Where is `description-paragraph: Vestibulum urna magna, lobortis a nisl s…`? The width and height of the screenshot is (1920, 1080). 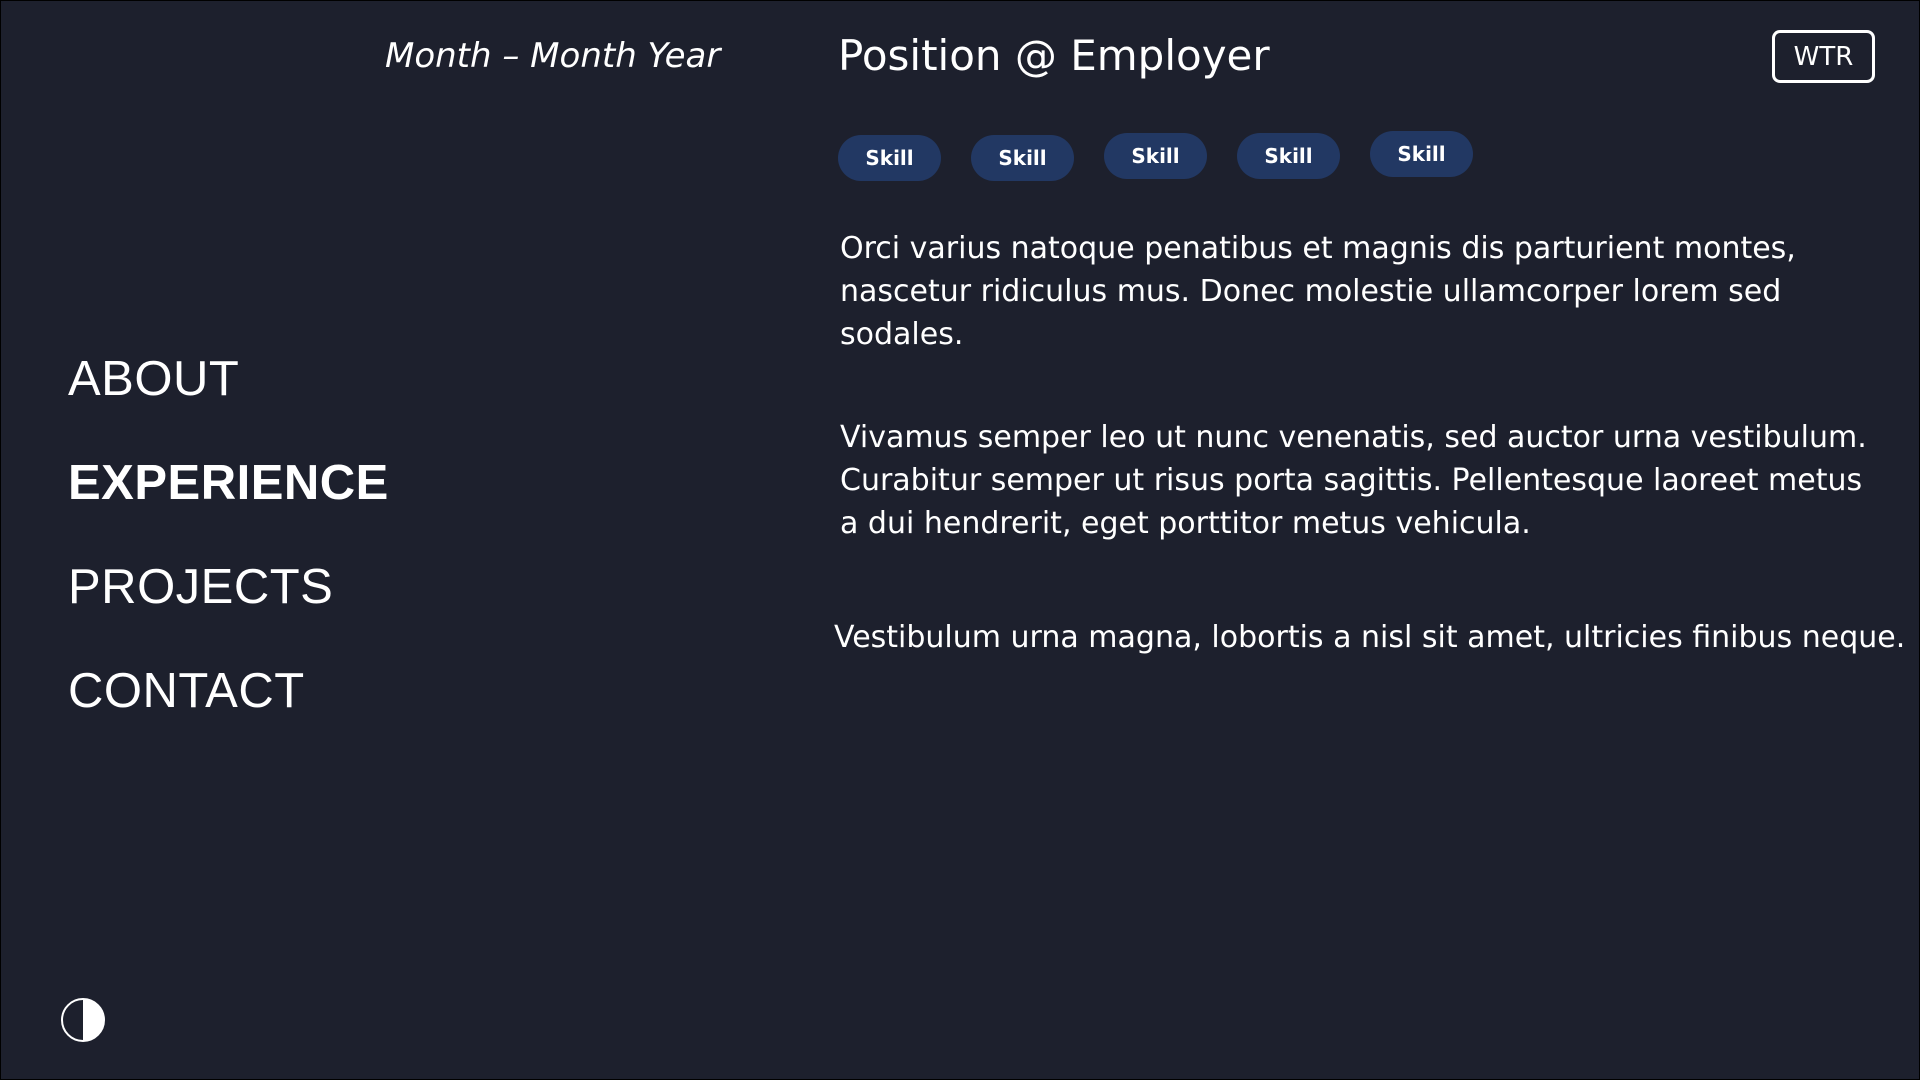 description-paragraph: Vestibulum urna magna, lobortis a nisl s… is located at coordinates (1370, 637).